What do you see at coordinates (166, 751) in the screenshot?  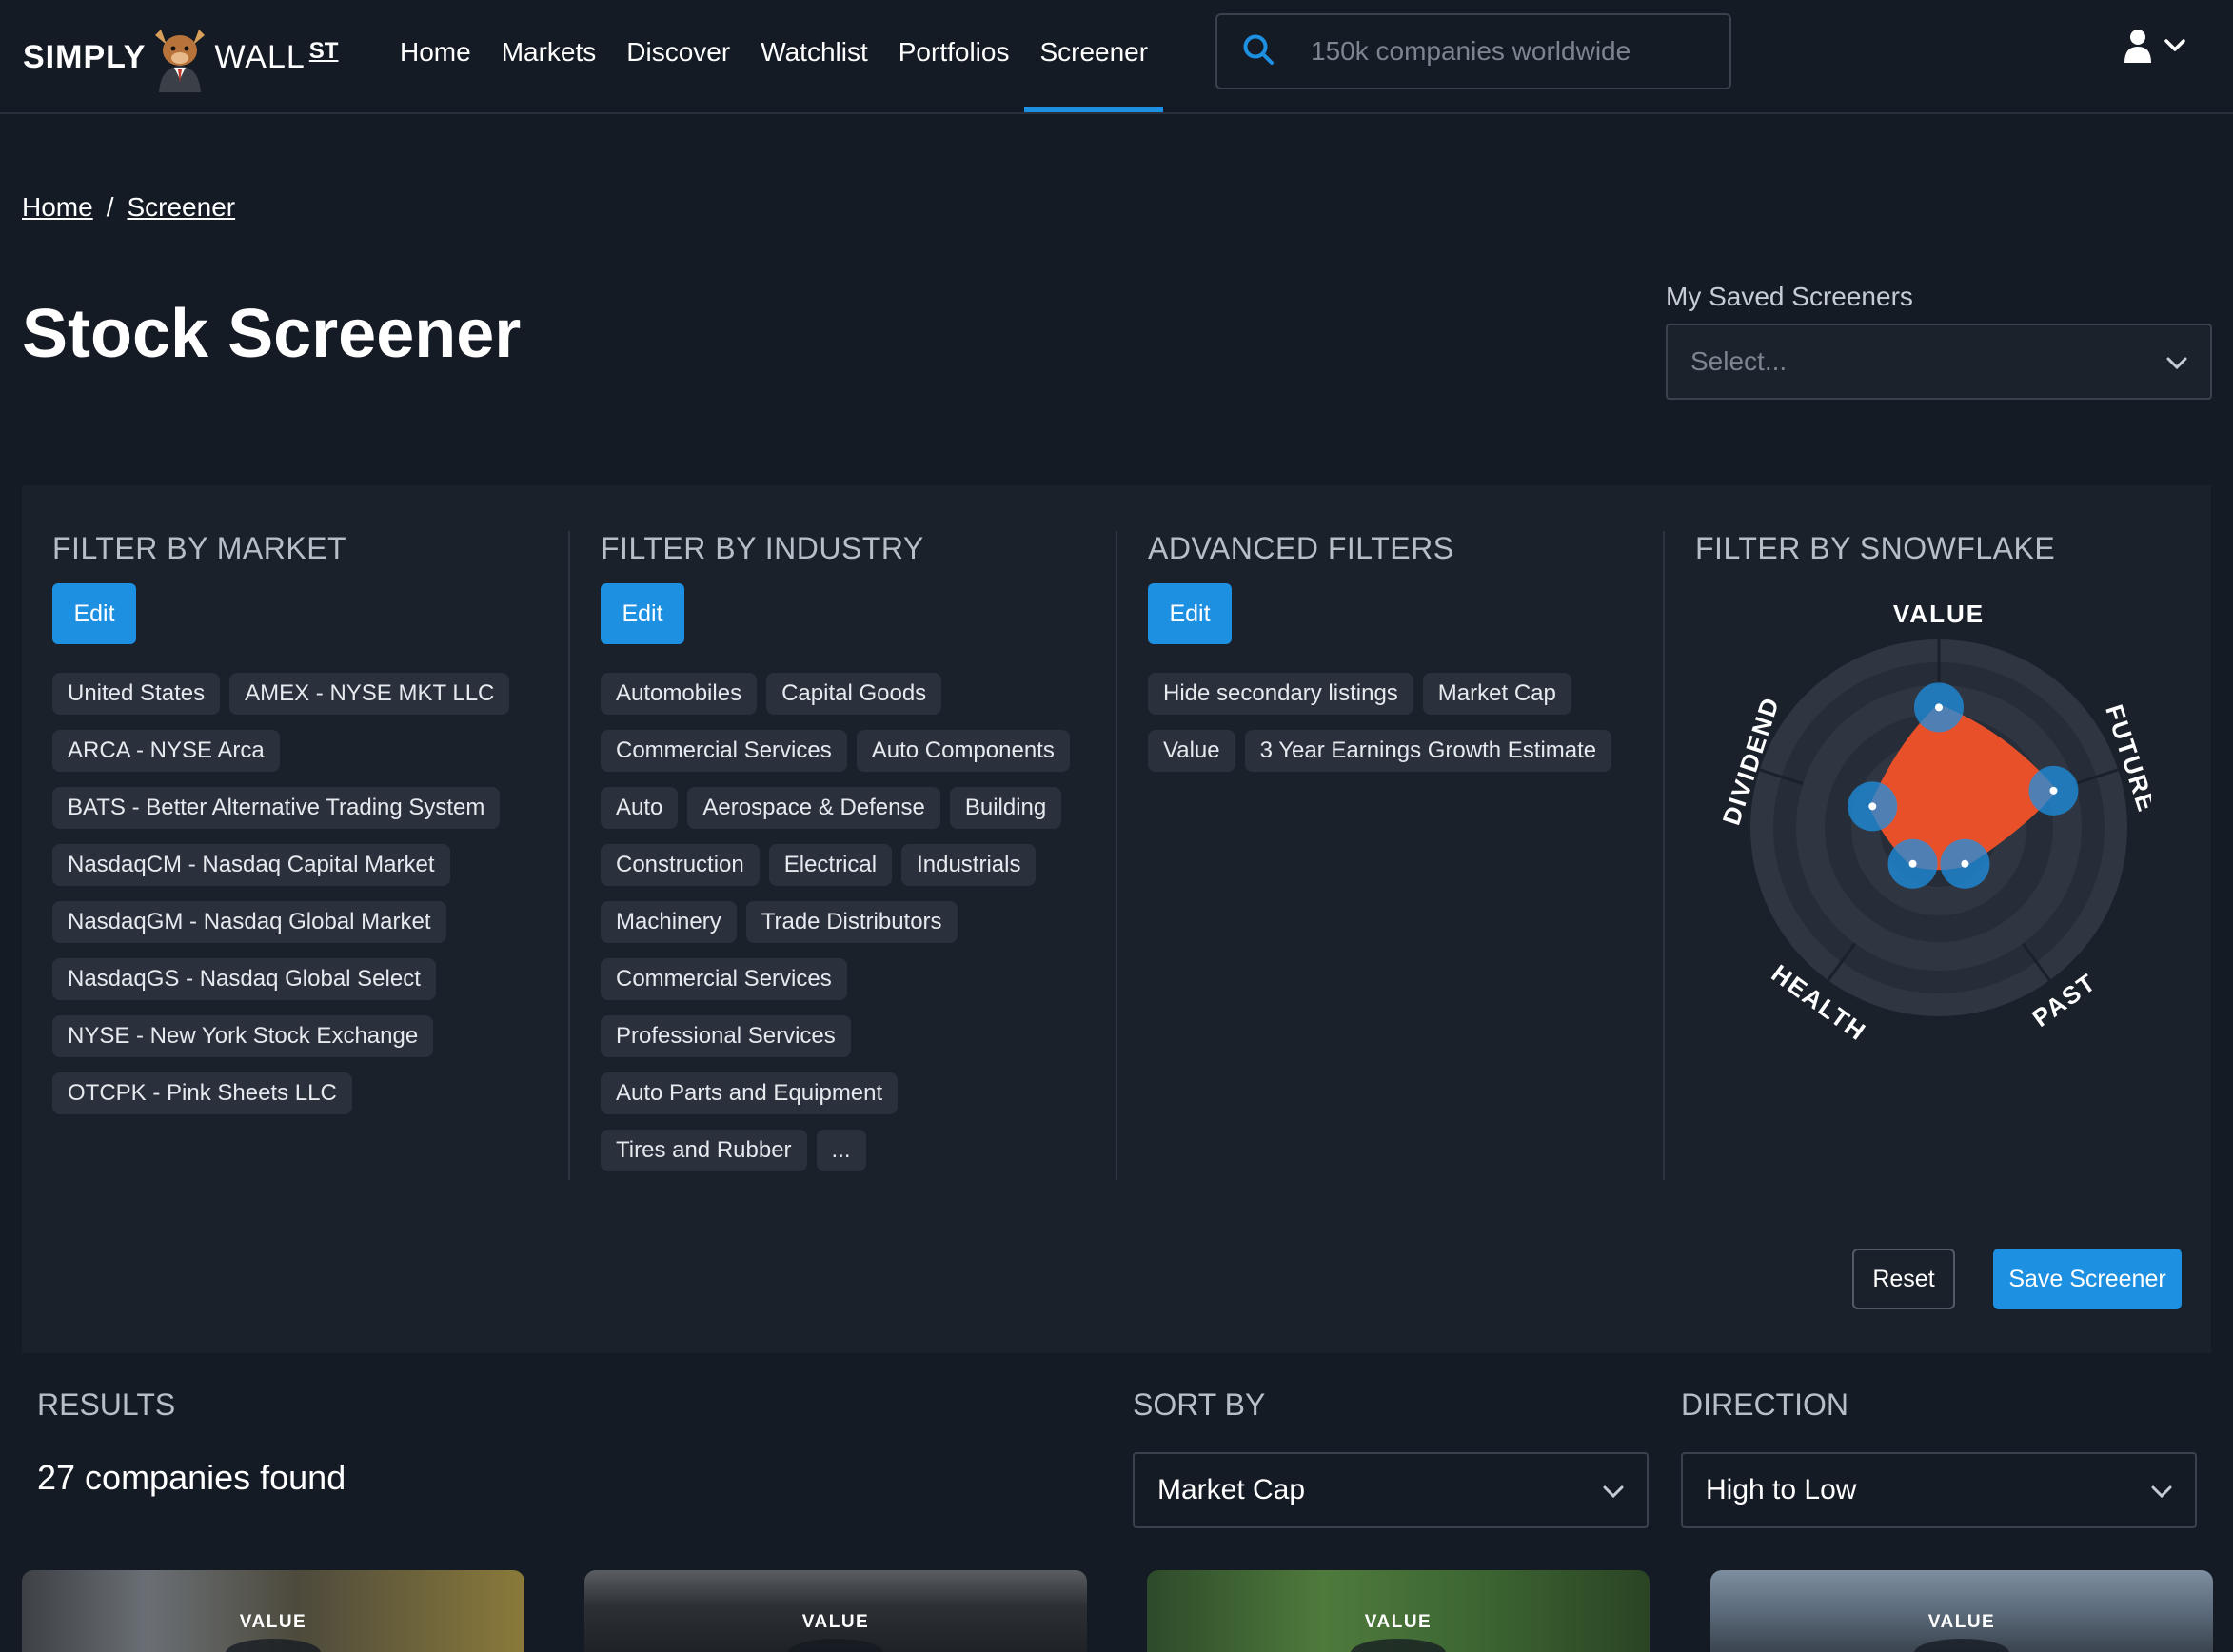 I see `market-tag: ARCA - NYSE Arca` at bounding box center [166, 751].